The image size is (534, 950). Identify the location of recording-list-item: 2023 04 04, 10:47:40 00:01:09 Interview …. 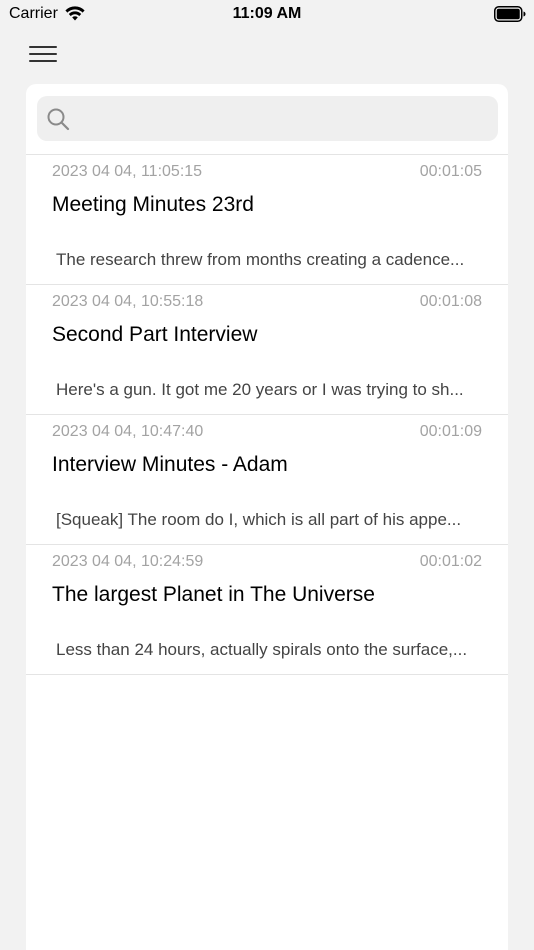
(267, 479).